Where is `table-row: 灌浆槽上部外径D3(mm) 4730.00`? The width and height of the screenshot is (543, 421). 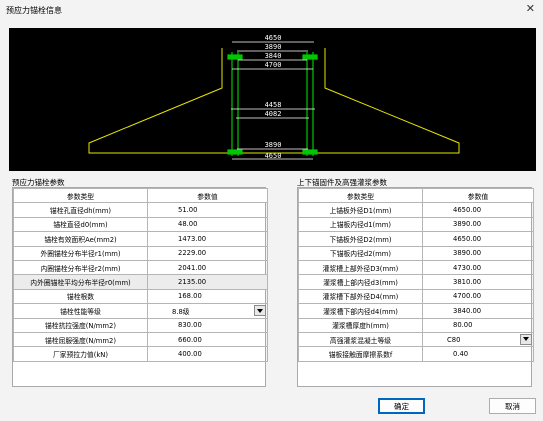 table-row: 灌浆槽上部外径D3(mm) 4730.00 is located at coordinates (416, 267).